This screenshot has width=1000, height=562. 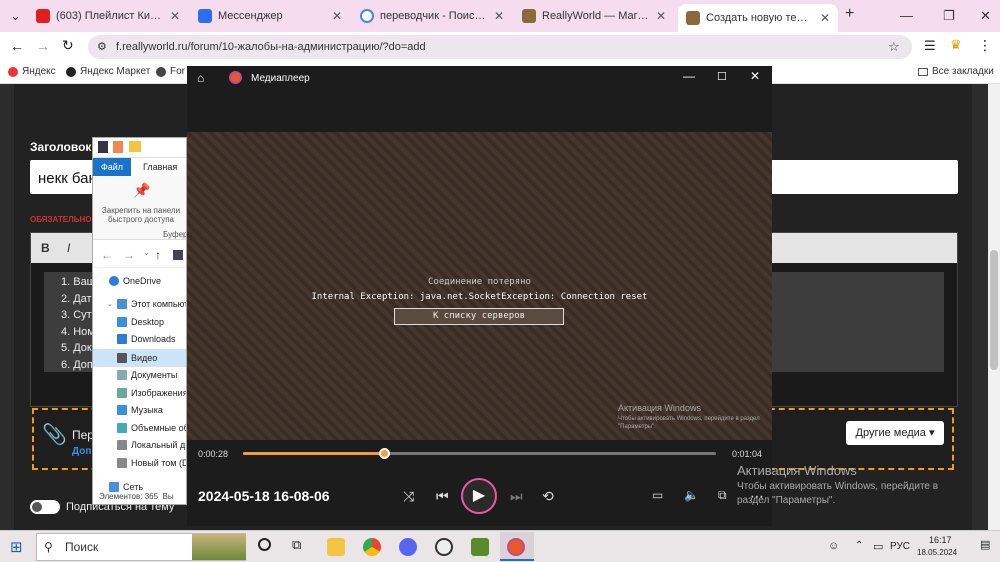 What do you see at coordinates (16, 547) in the screenshot?
I see `windows-start-icon: ⊞` at bounding box center [16, 547].